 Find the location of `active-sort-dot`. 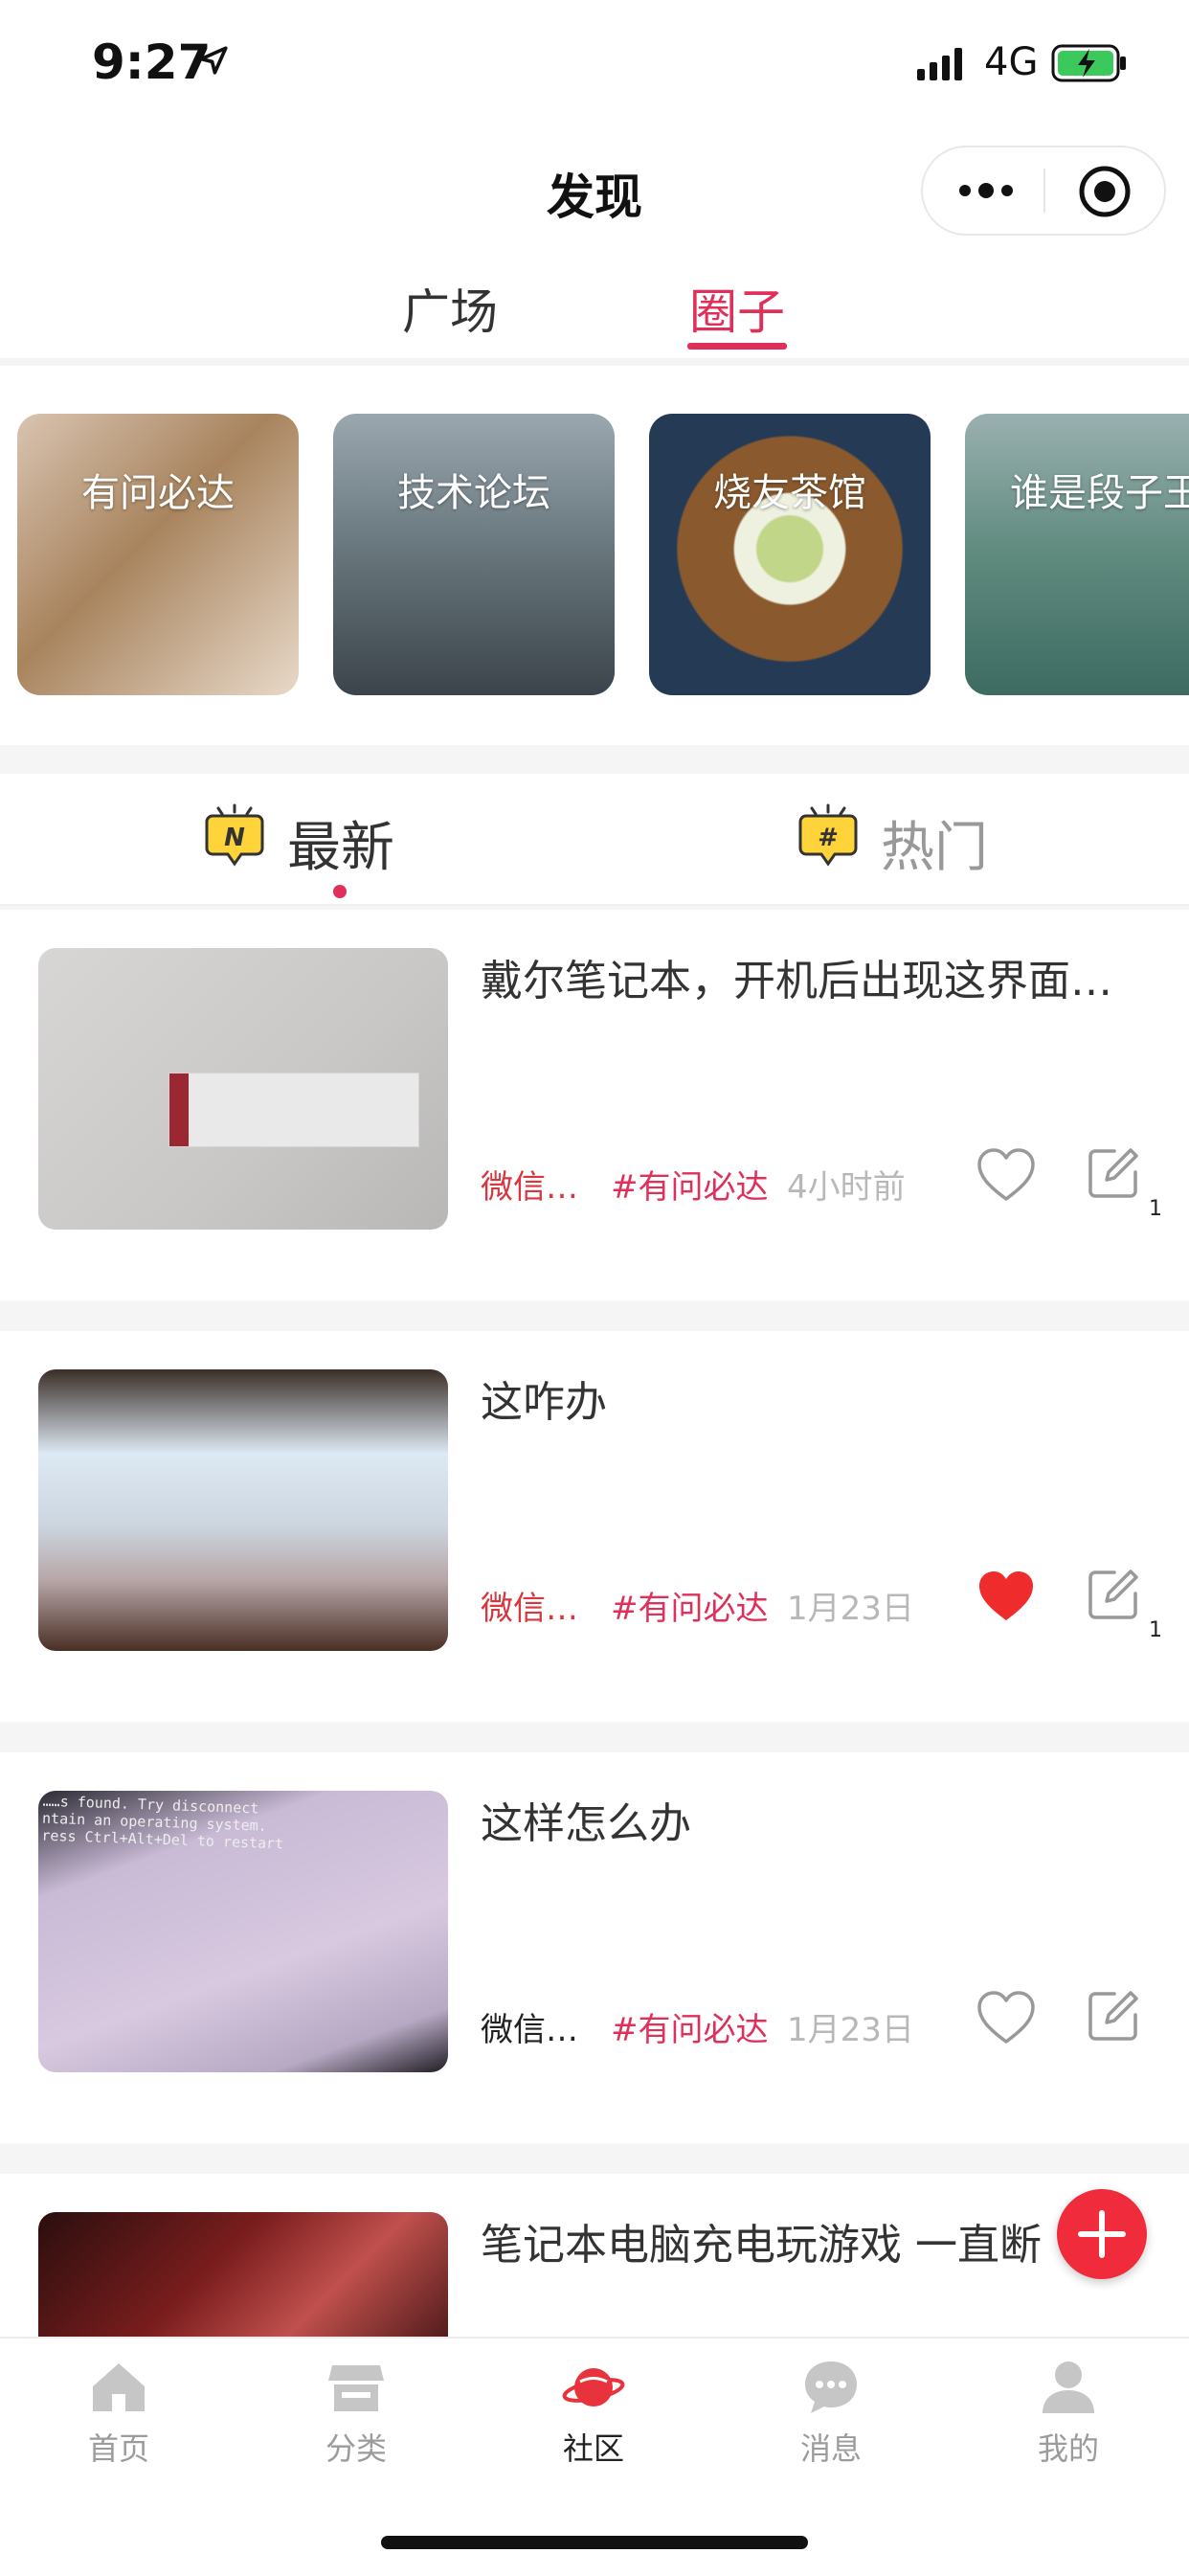

active-sort-dot is located at coordinates (340, 891).